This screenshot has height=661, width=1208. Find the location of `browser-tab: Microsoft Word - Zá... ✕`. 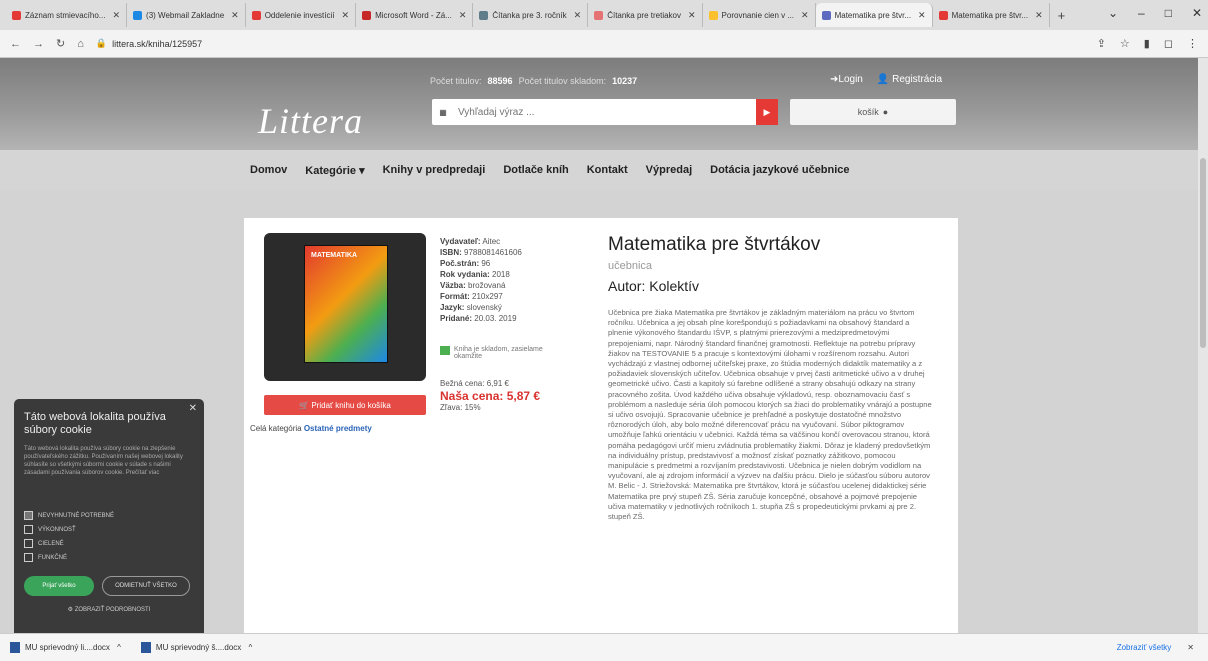

browser-tab: Microsoft Word - Zá... ✕ is located at coordinates (415, 15).